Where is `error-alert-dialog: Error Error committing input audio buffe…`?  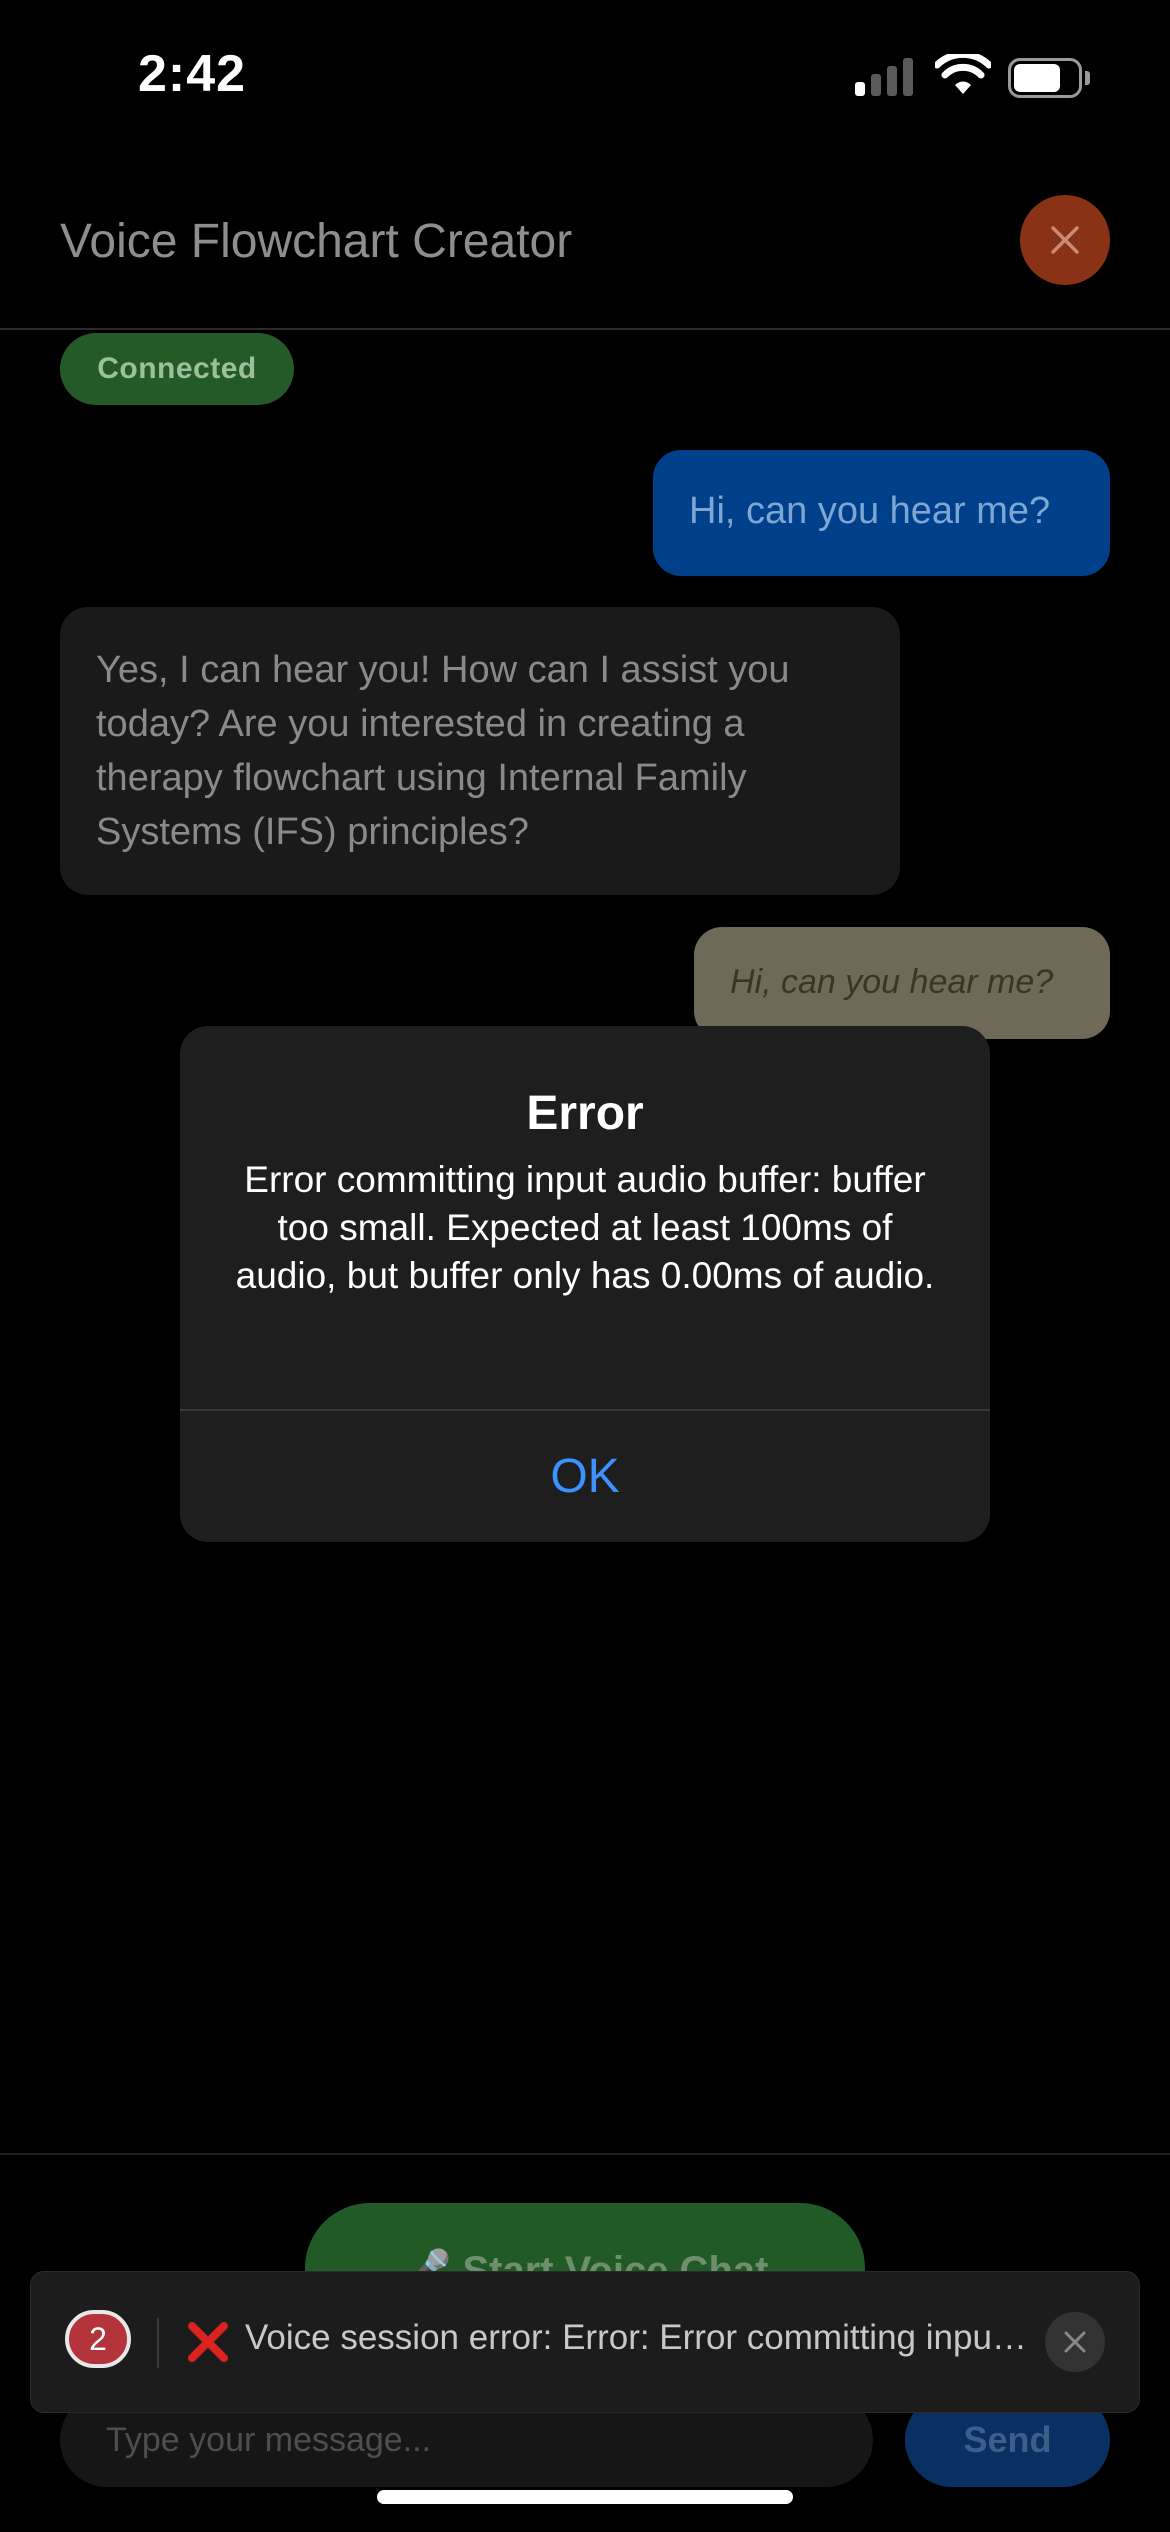
error-alert-dialog: Error Error committing input audio buffe… is located at coordinates (585, 1284).